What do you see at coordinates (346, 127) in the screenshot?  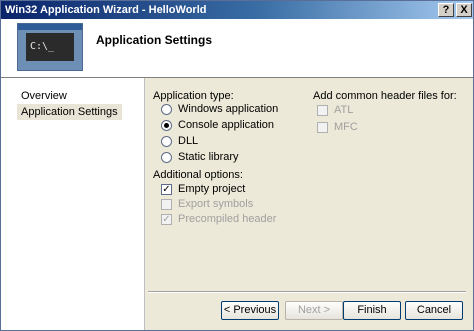 I see `checkbox-label: MFC` at bounding box center [346, 127].